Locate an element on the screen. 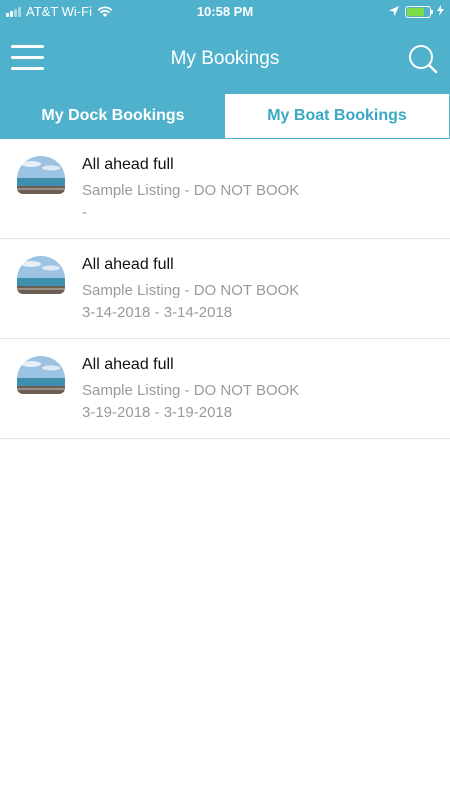  booking-tabs: My Dock Bookings My Boat Bookings is located at coordinates (225, 116).